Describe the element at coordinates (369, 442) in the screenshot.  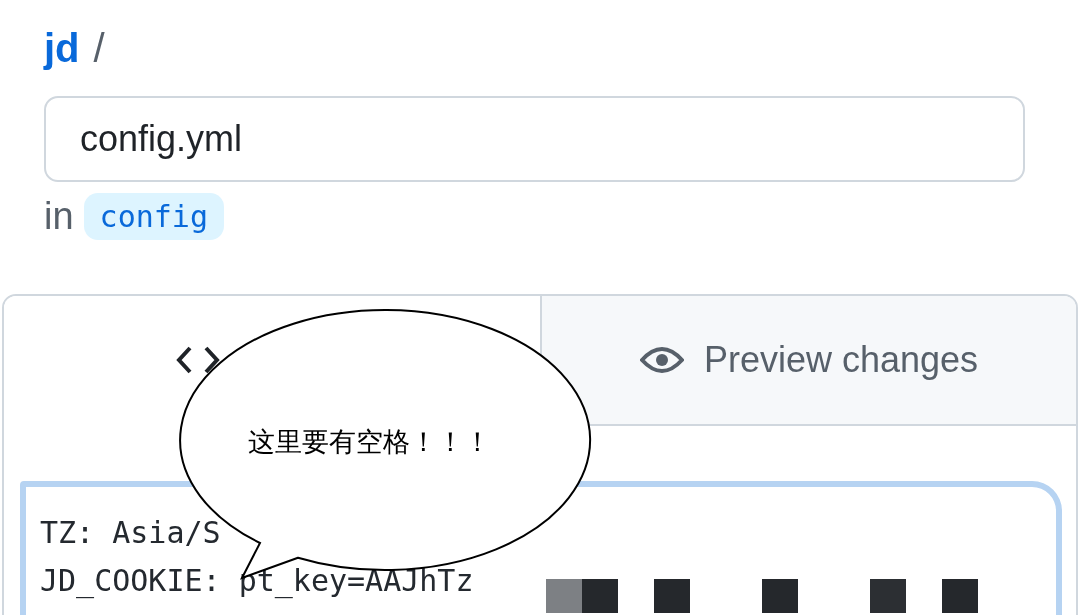
I see `callout-text: 这里要有空格！！！` at that location.